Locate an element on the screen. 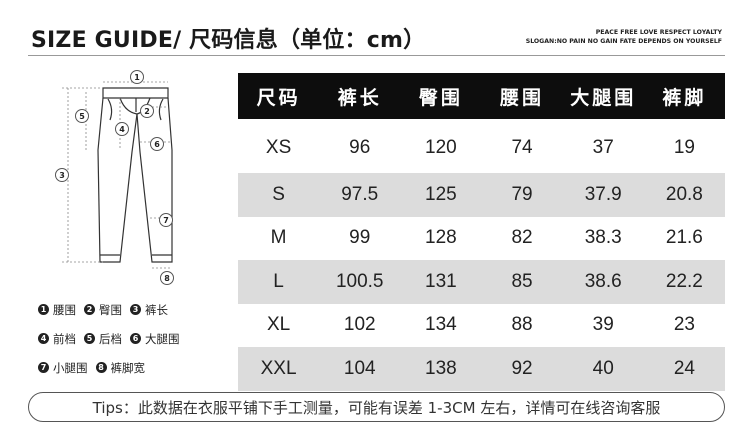  legend-label: 臀围 is located at coordinates (110, 309).